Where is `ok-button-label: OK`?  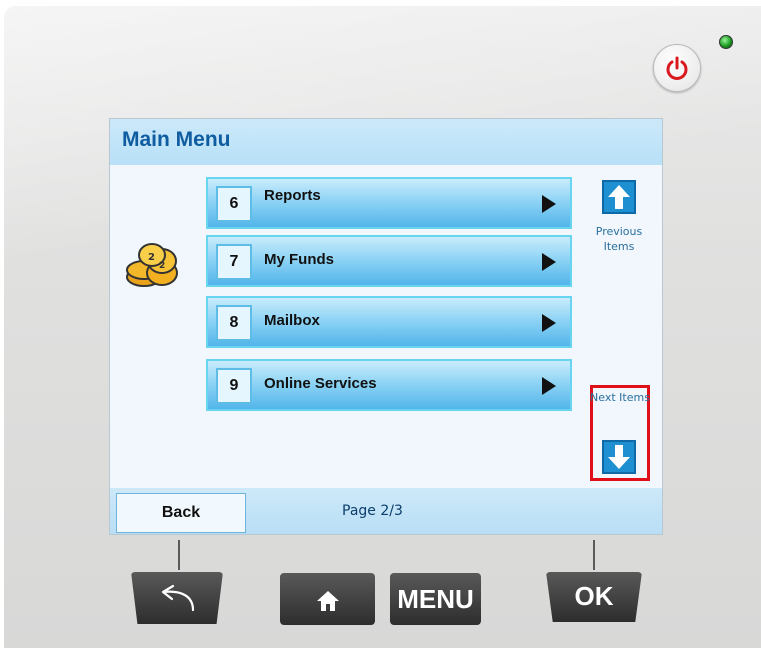 ok-button-label: OK is located at coordinates (594, 596).